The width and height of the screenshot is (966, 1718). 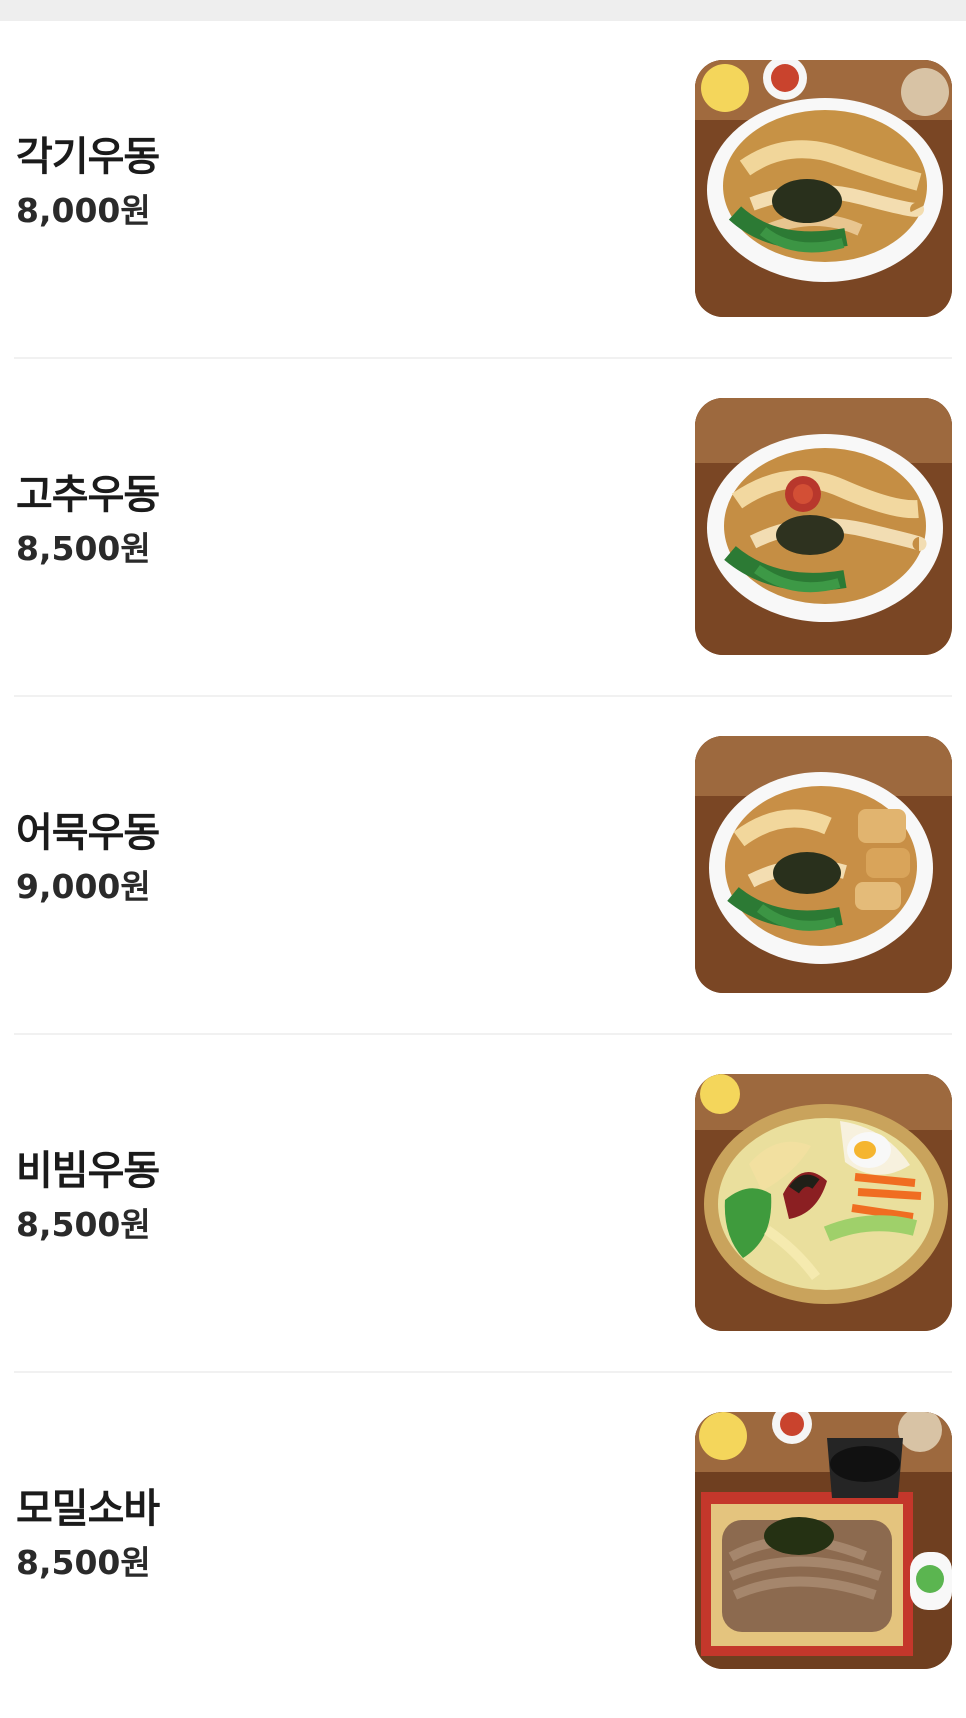 I want to click on top-strip, so click(x=483, y=10).